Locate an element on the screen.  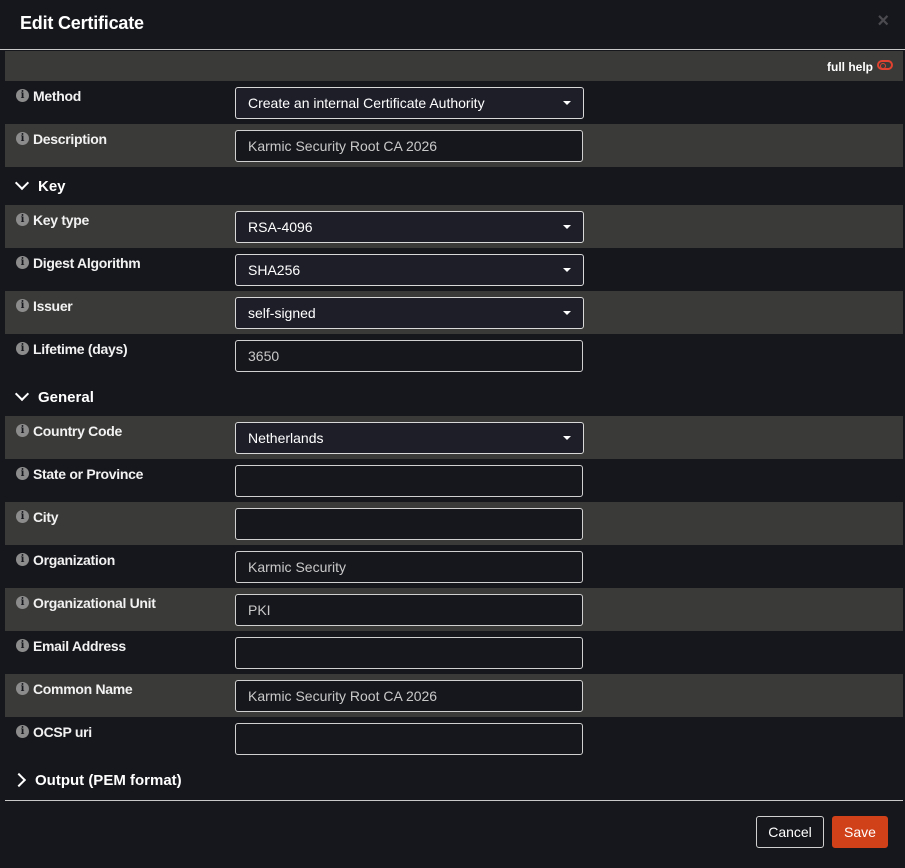
method-label: Method is located at coordinates (57, 96).